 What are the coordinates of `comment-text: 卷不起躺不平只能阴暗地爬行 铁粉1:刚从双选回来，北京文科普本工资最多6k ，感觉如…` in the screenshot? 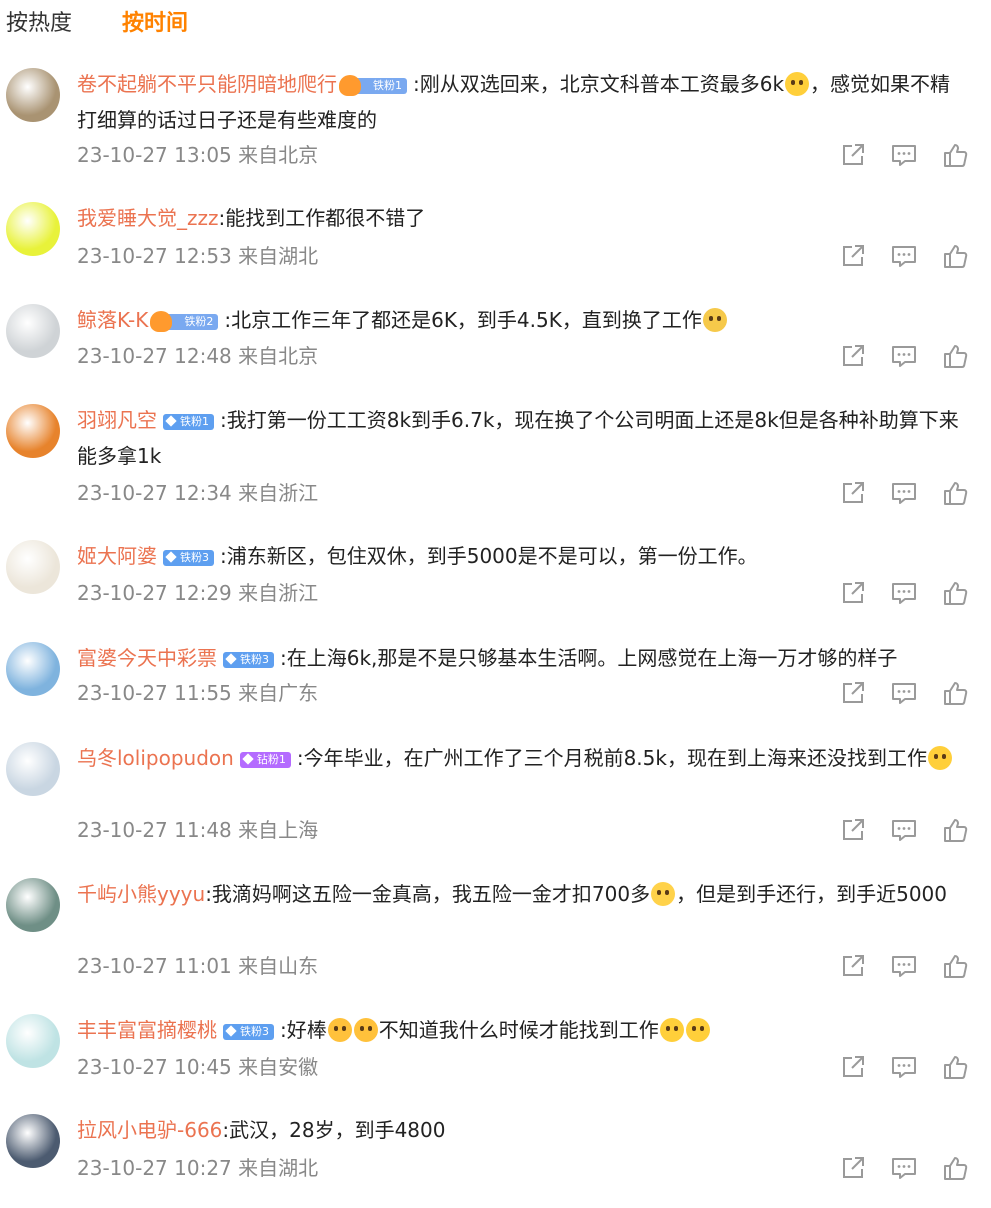 It's located at (523, 102).